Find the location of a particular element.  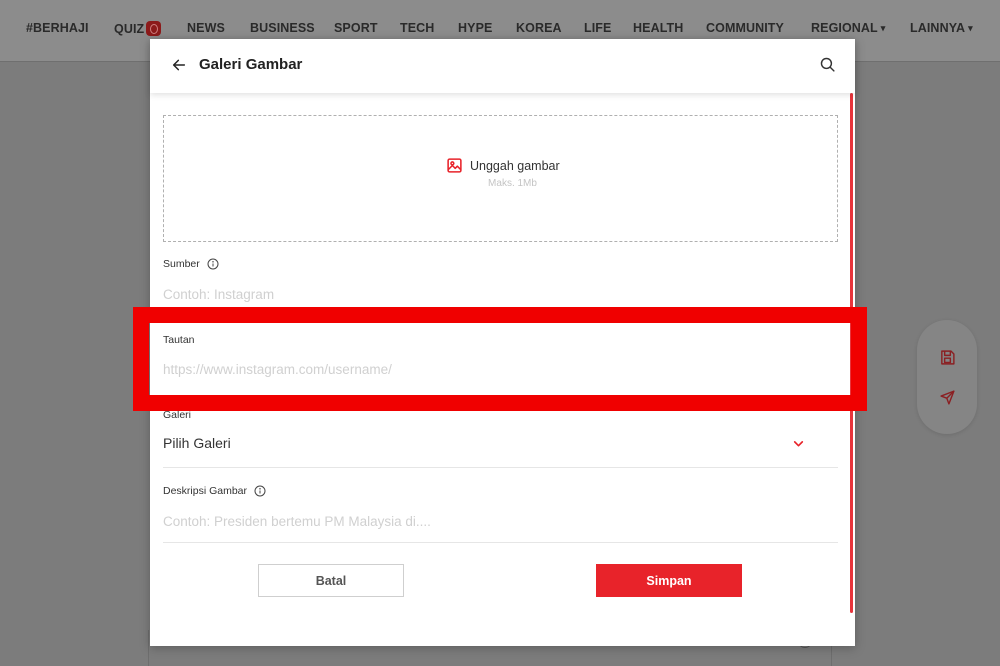

source-label-text: Sumber is located at coordinates (181, 264).